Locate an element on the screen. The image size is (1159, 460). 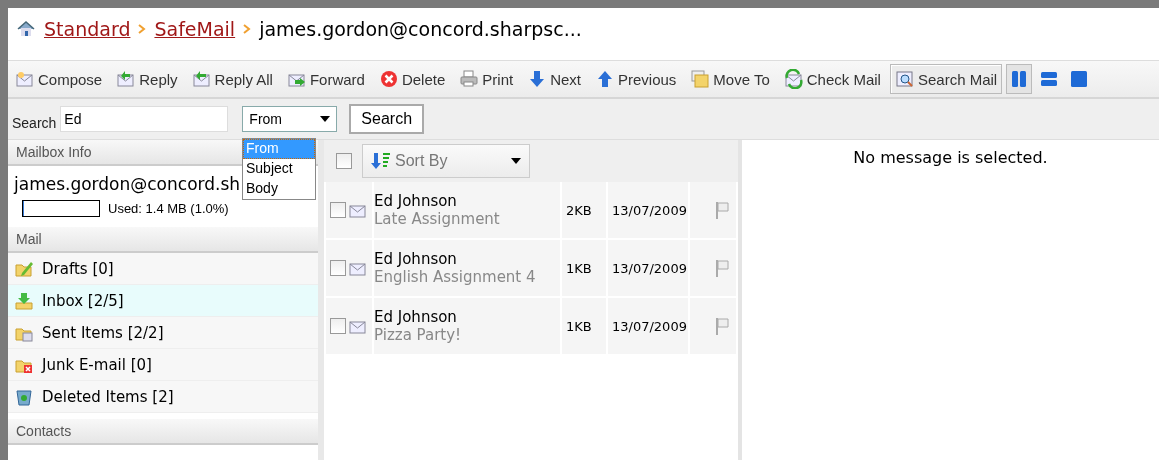
folder-icon is located at coordinates (700, 79).